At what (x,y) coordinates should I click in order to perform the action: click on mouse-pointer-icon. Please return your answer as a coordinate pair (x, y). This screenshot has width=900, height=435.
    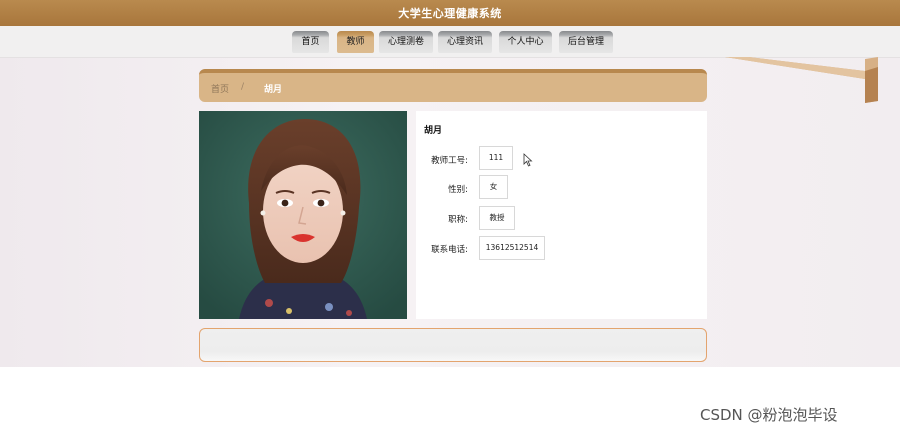
    Looking at the image, I should click on (528, 160).